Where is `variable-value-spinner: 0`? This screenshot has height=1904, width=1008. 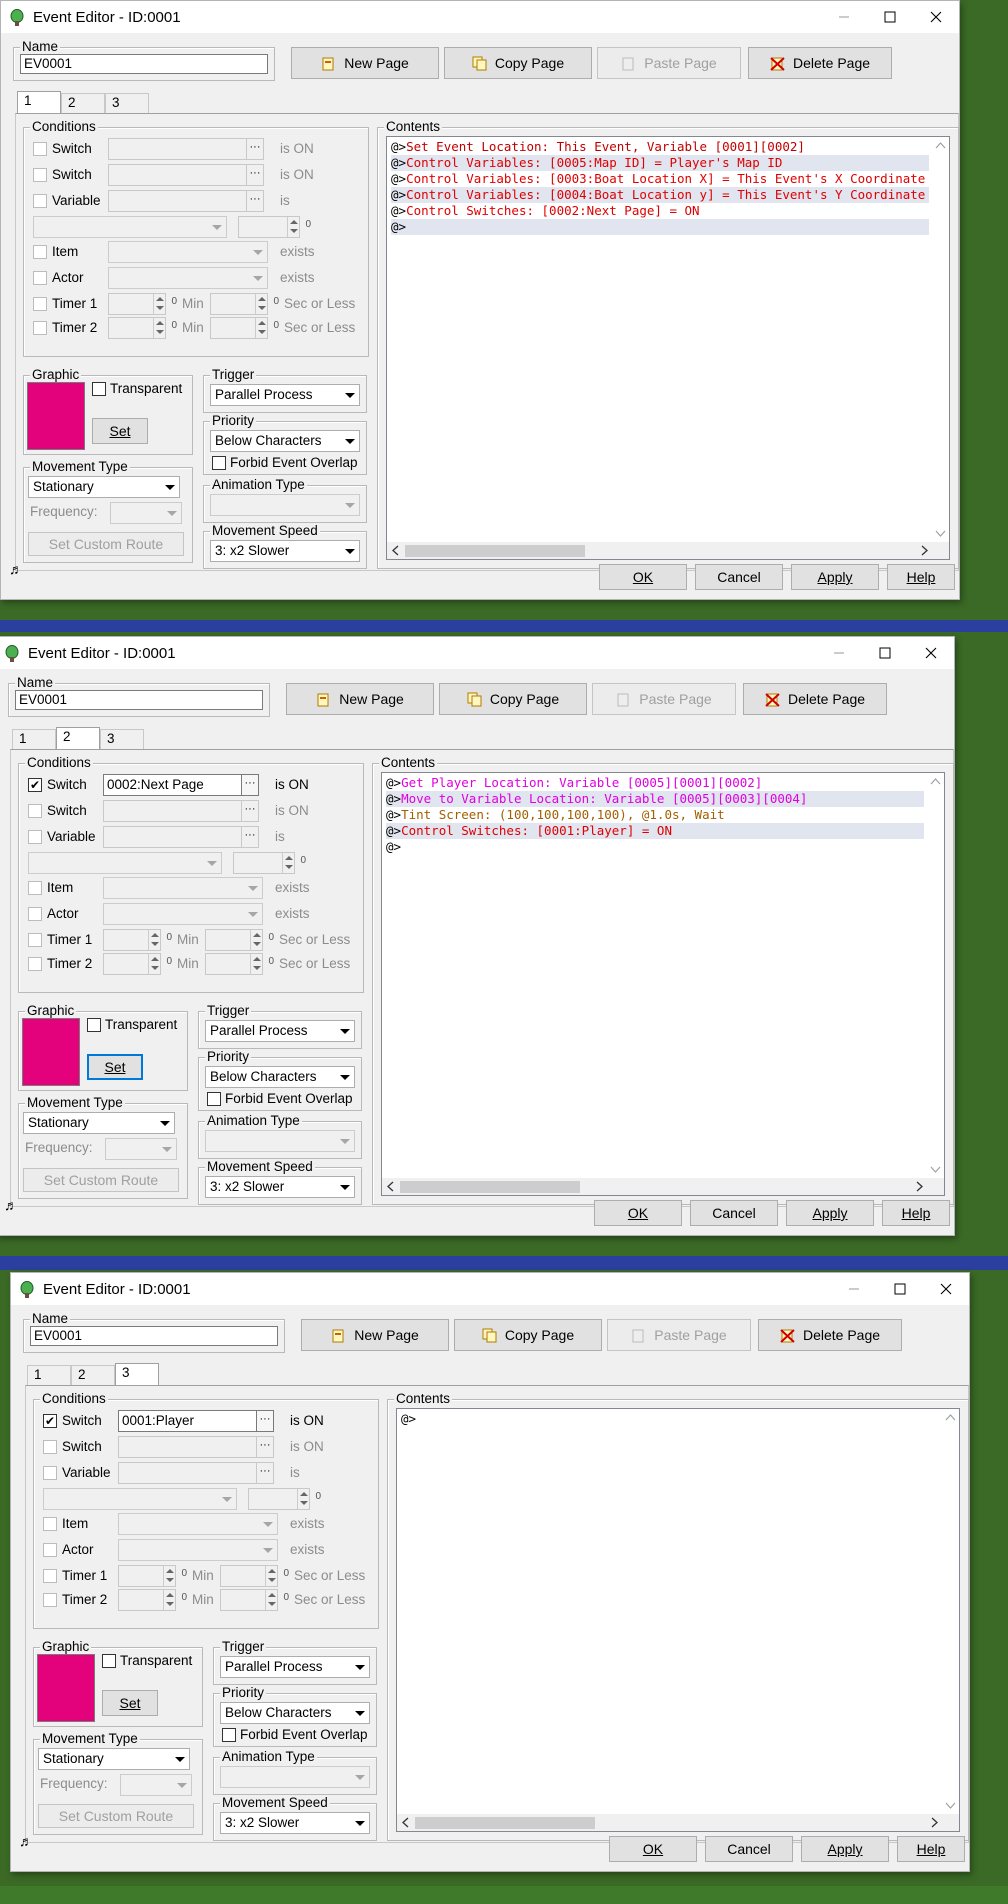 variable-value-spinner: 0 is located at coordinates (284, 1499).